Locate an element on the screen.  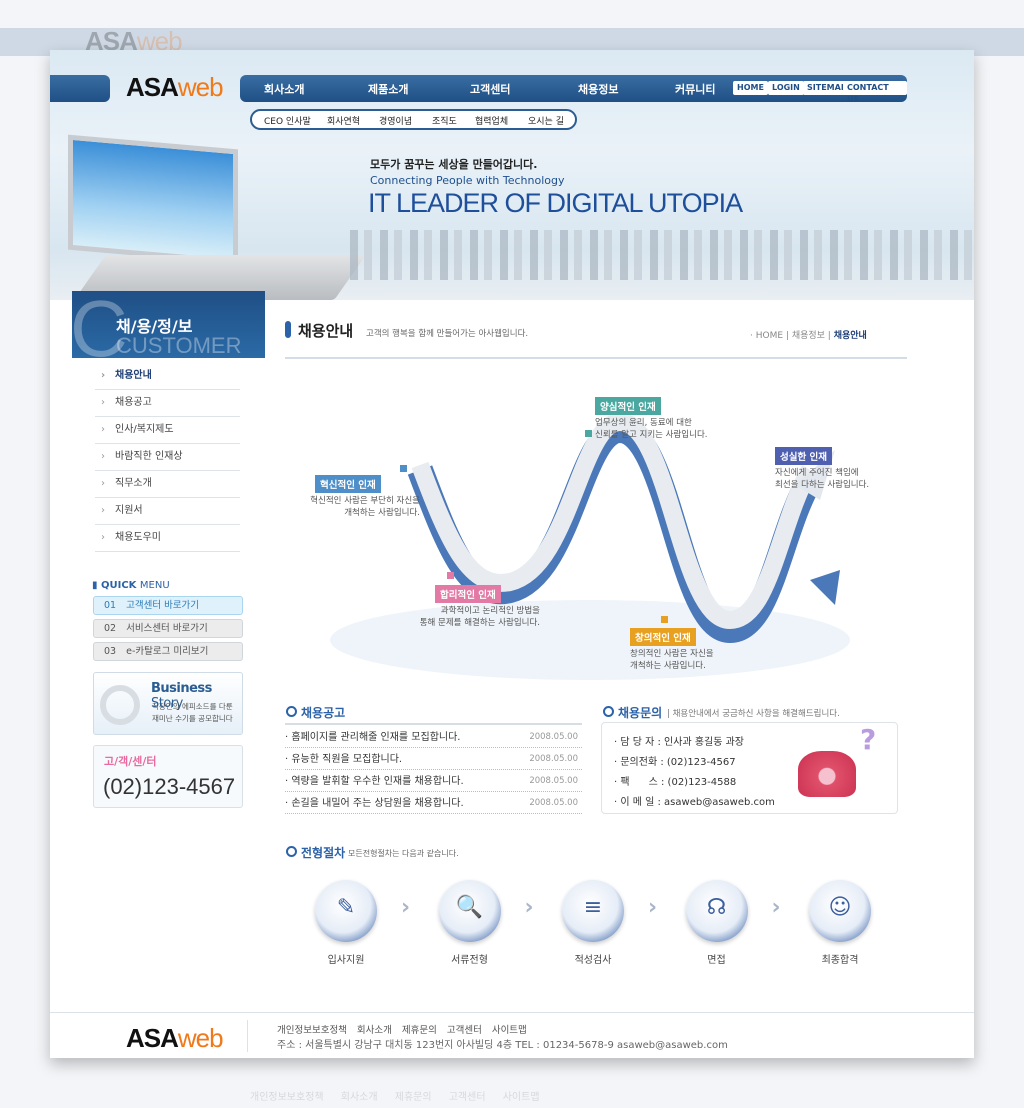
speaking-icon: ☊ is located at coordinates (716, 907).